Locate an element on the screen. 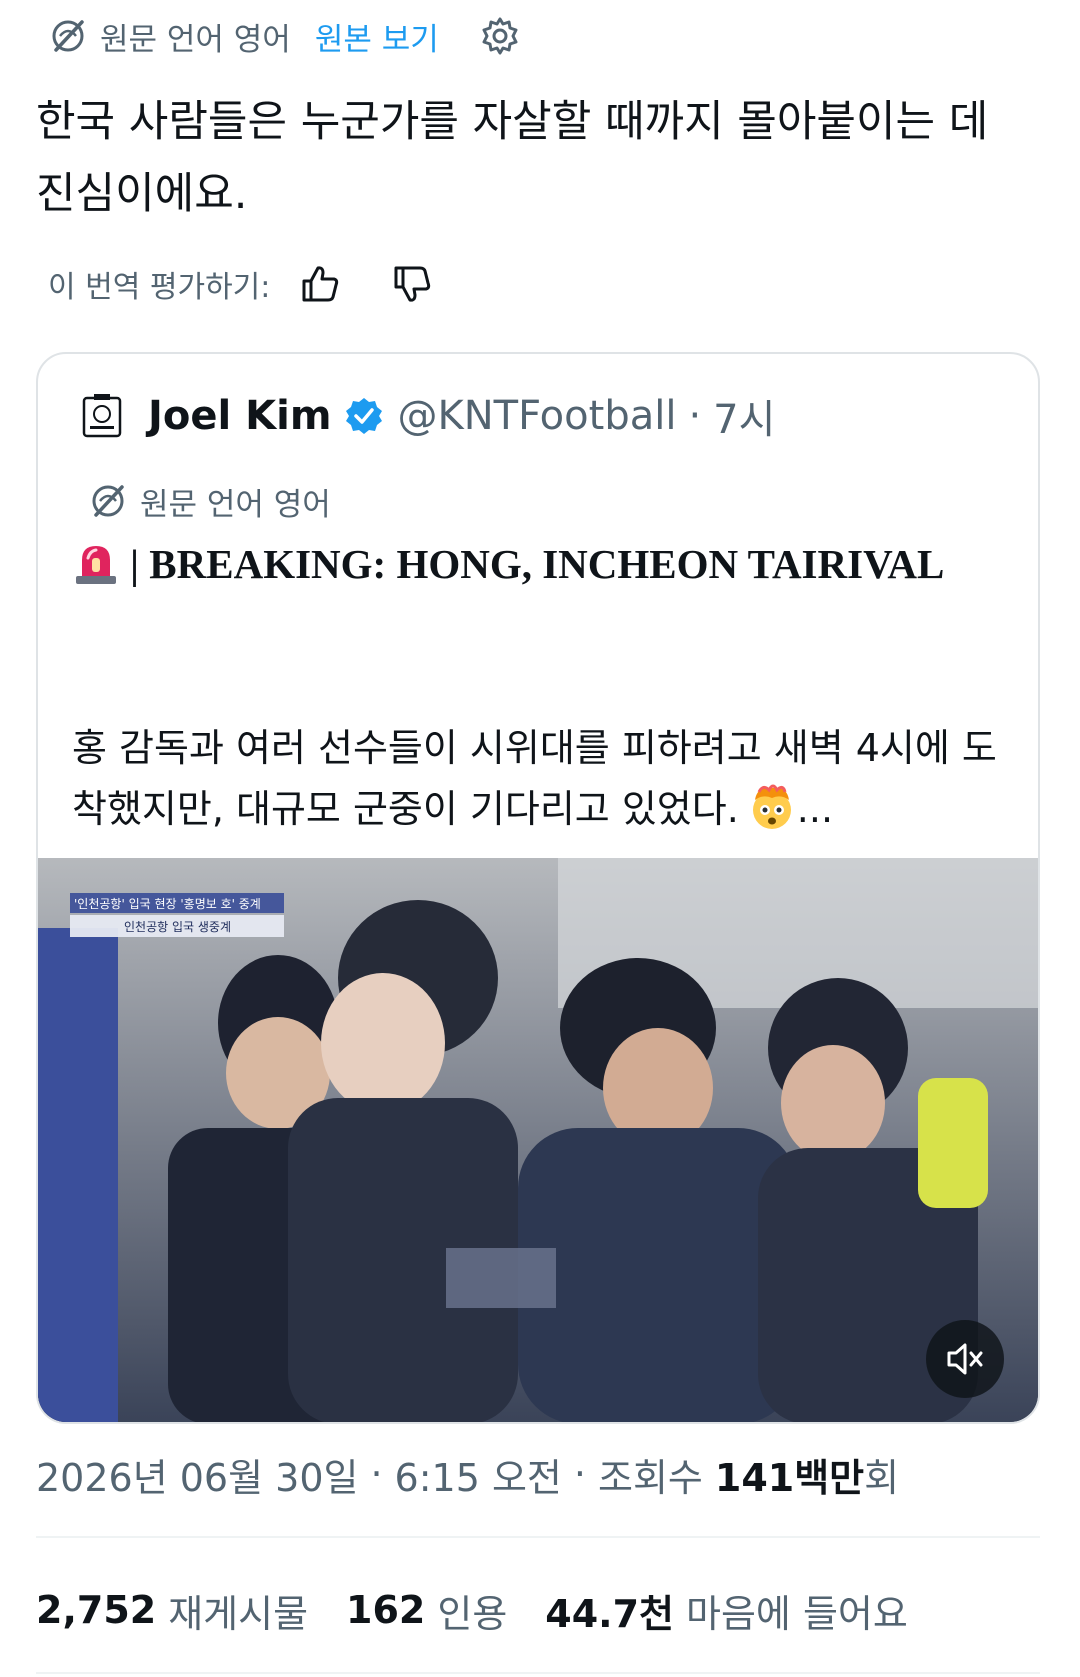 This screenshot has width=1080, height=1677. likes-count: 44.7천 is located at coordinates (610, 1613).